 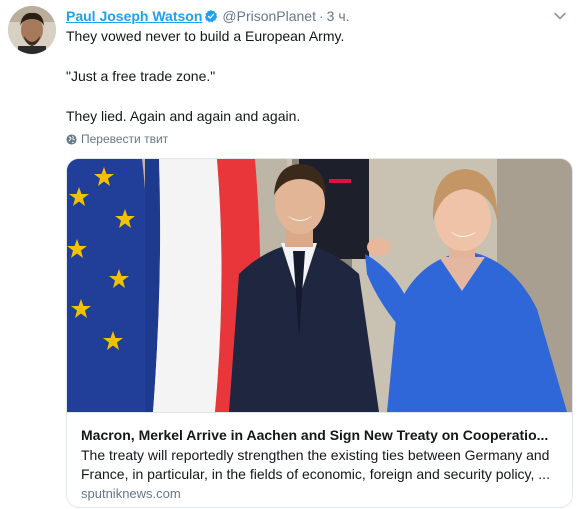 I want to click on chevron-down-icon, so click(x=560, y=16).